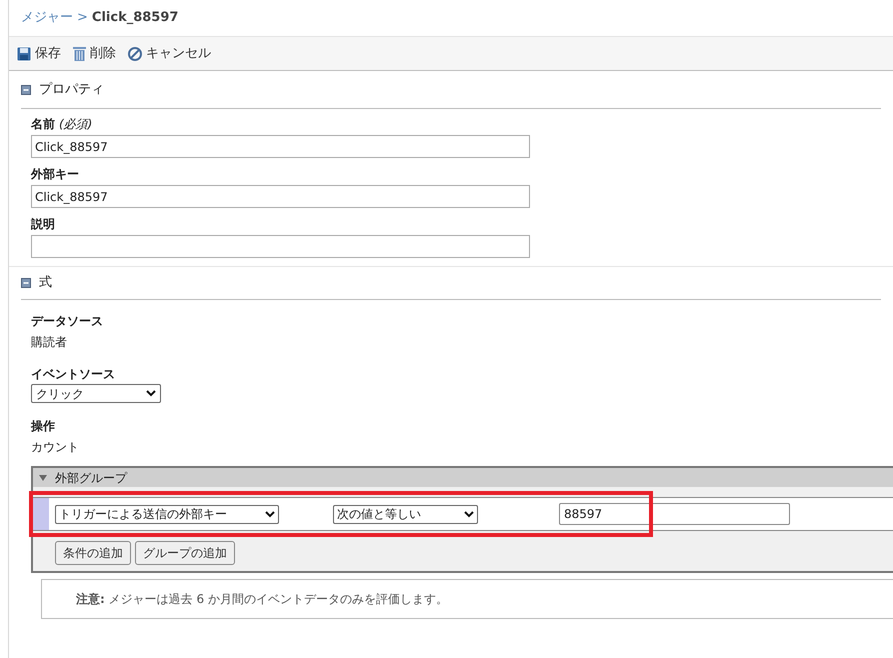  Describe the element at coordinates (43, 426) in the screenshot. I see `field-label: 操作` at that location.